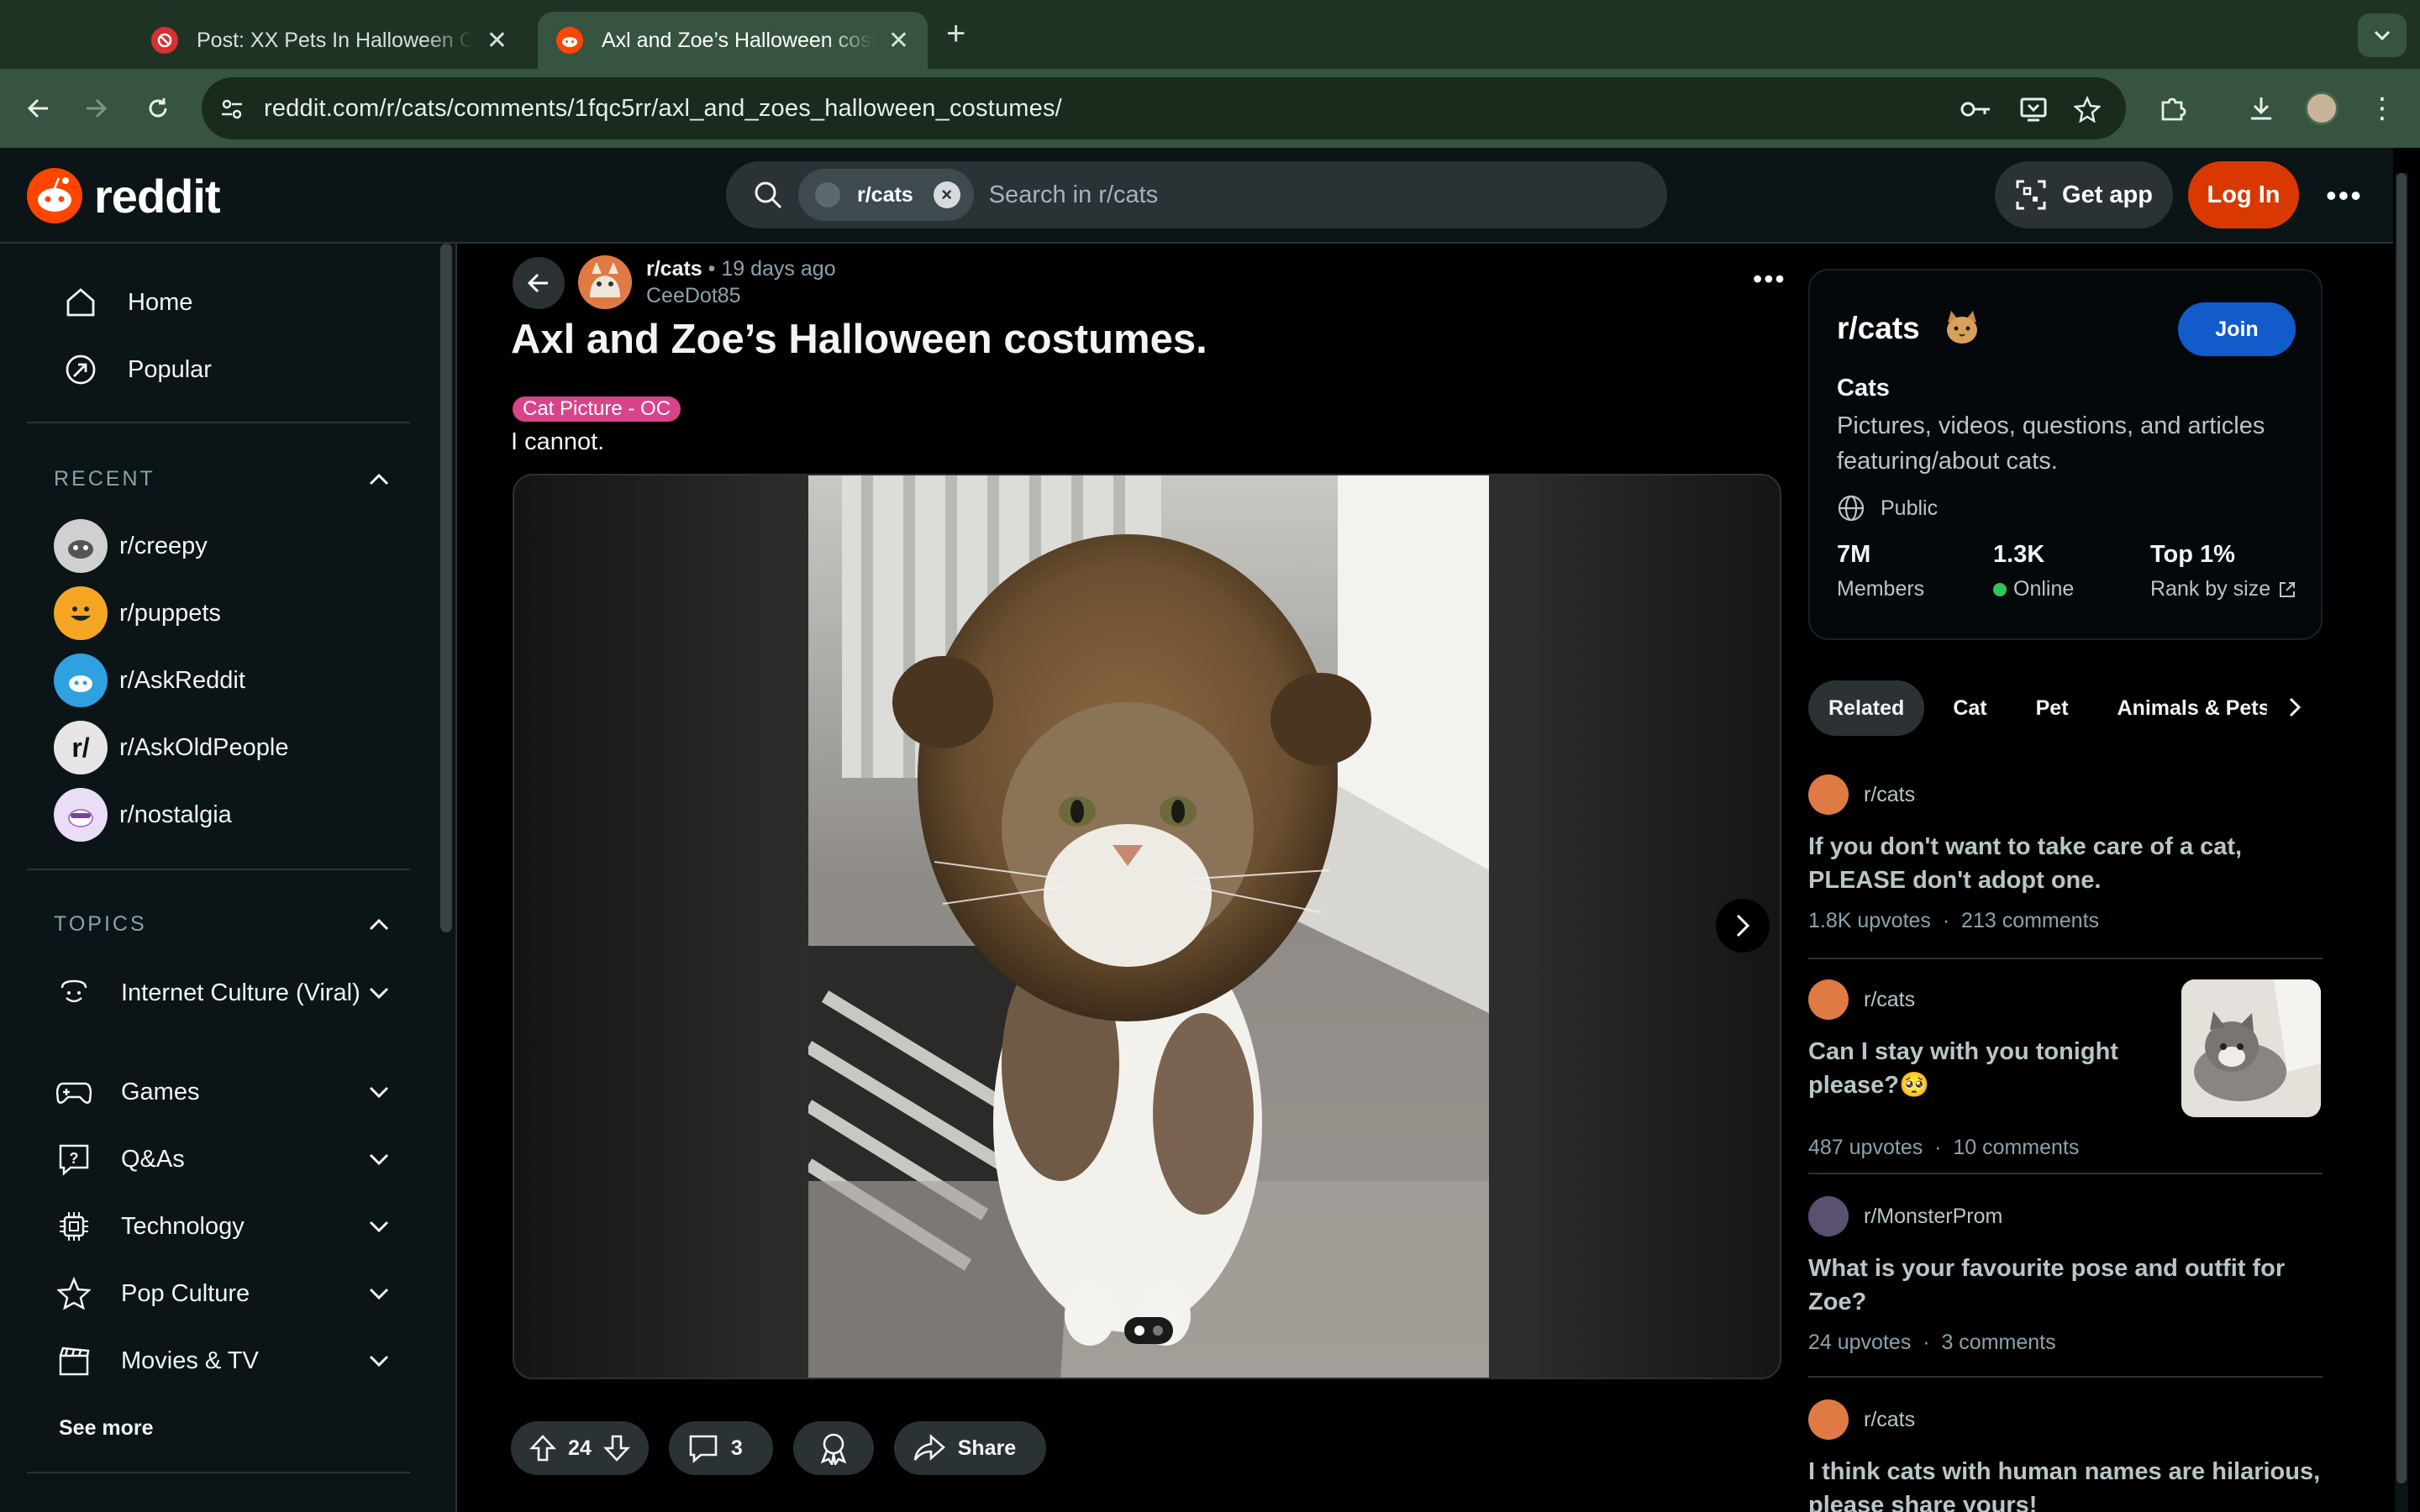 The width and height of the screenshot is (2420, 1512). What do you see at coordinates (232, 109) in the screenshot?
I see `site-settings-icon` at bounding box center [232, 109].